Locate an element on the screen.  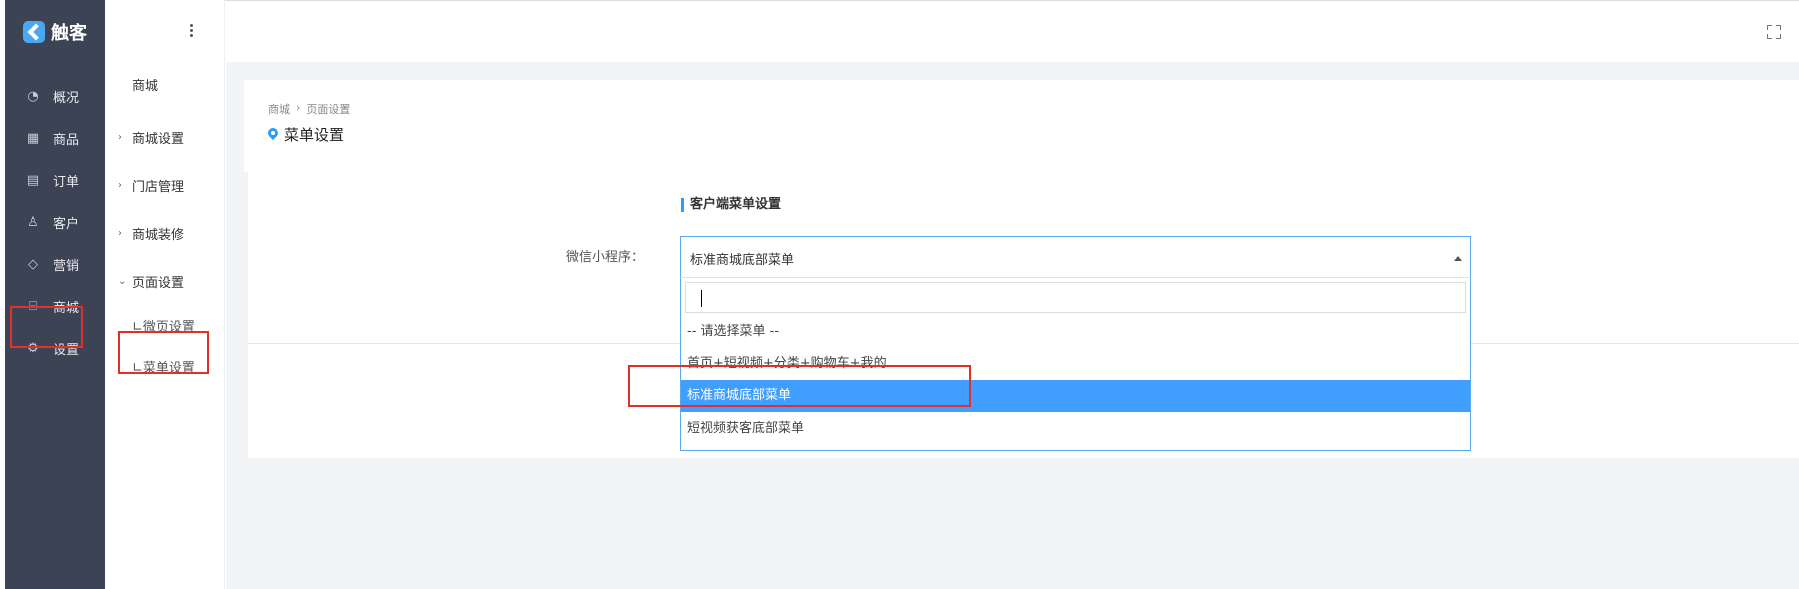
nav-item-label: 订单 is located at coordinates (66, 182).